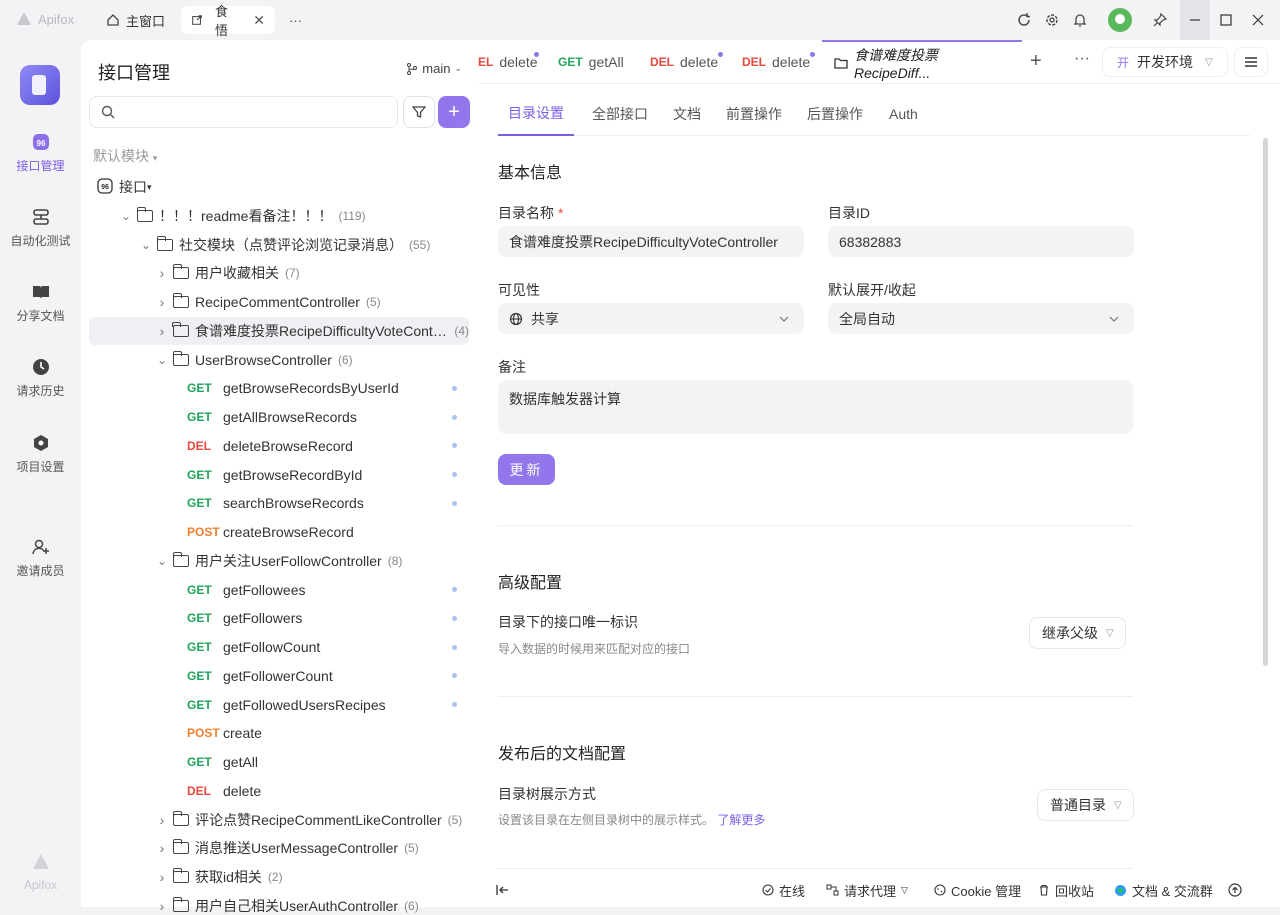 Image resolution: width=1280 pixels, height=915 pixels. Describe the element at coordinates (1251, 62) in the screenshot. I see `menu-button` at that location.